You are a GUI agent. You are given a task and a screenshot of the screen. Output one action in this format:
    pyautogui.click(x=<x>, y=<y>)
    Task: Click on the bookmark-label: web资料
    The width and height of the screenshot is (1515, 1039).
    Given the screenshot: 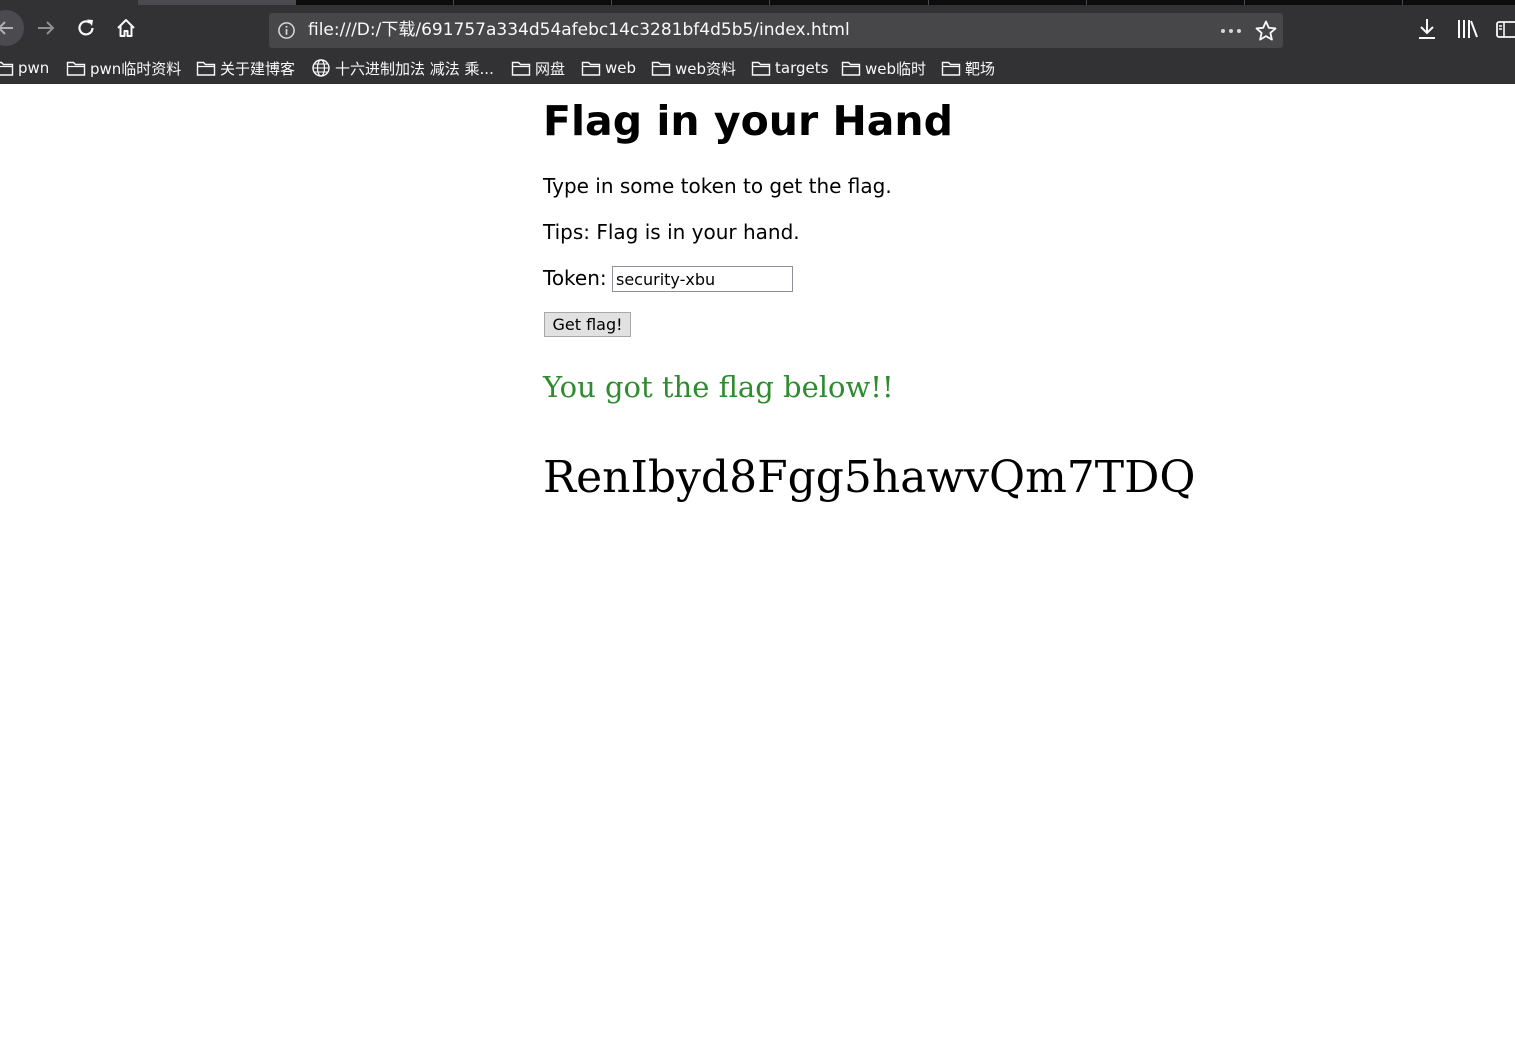 What is the action you would take?
    pyautogui.click(x=706, y=68)
    